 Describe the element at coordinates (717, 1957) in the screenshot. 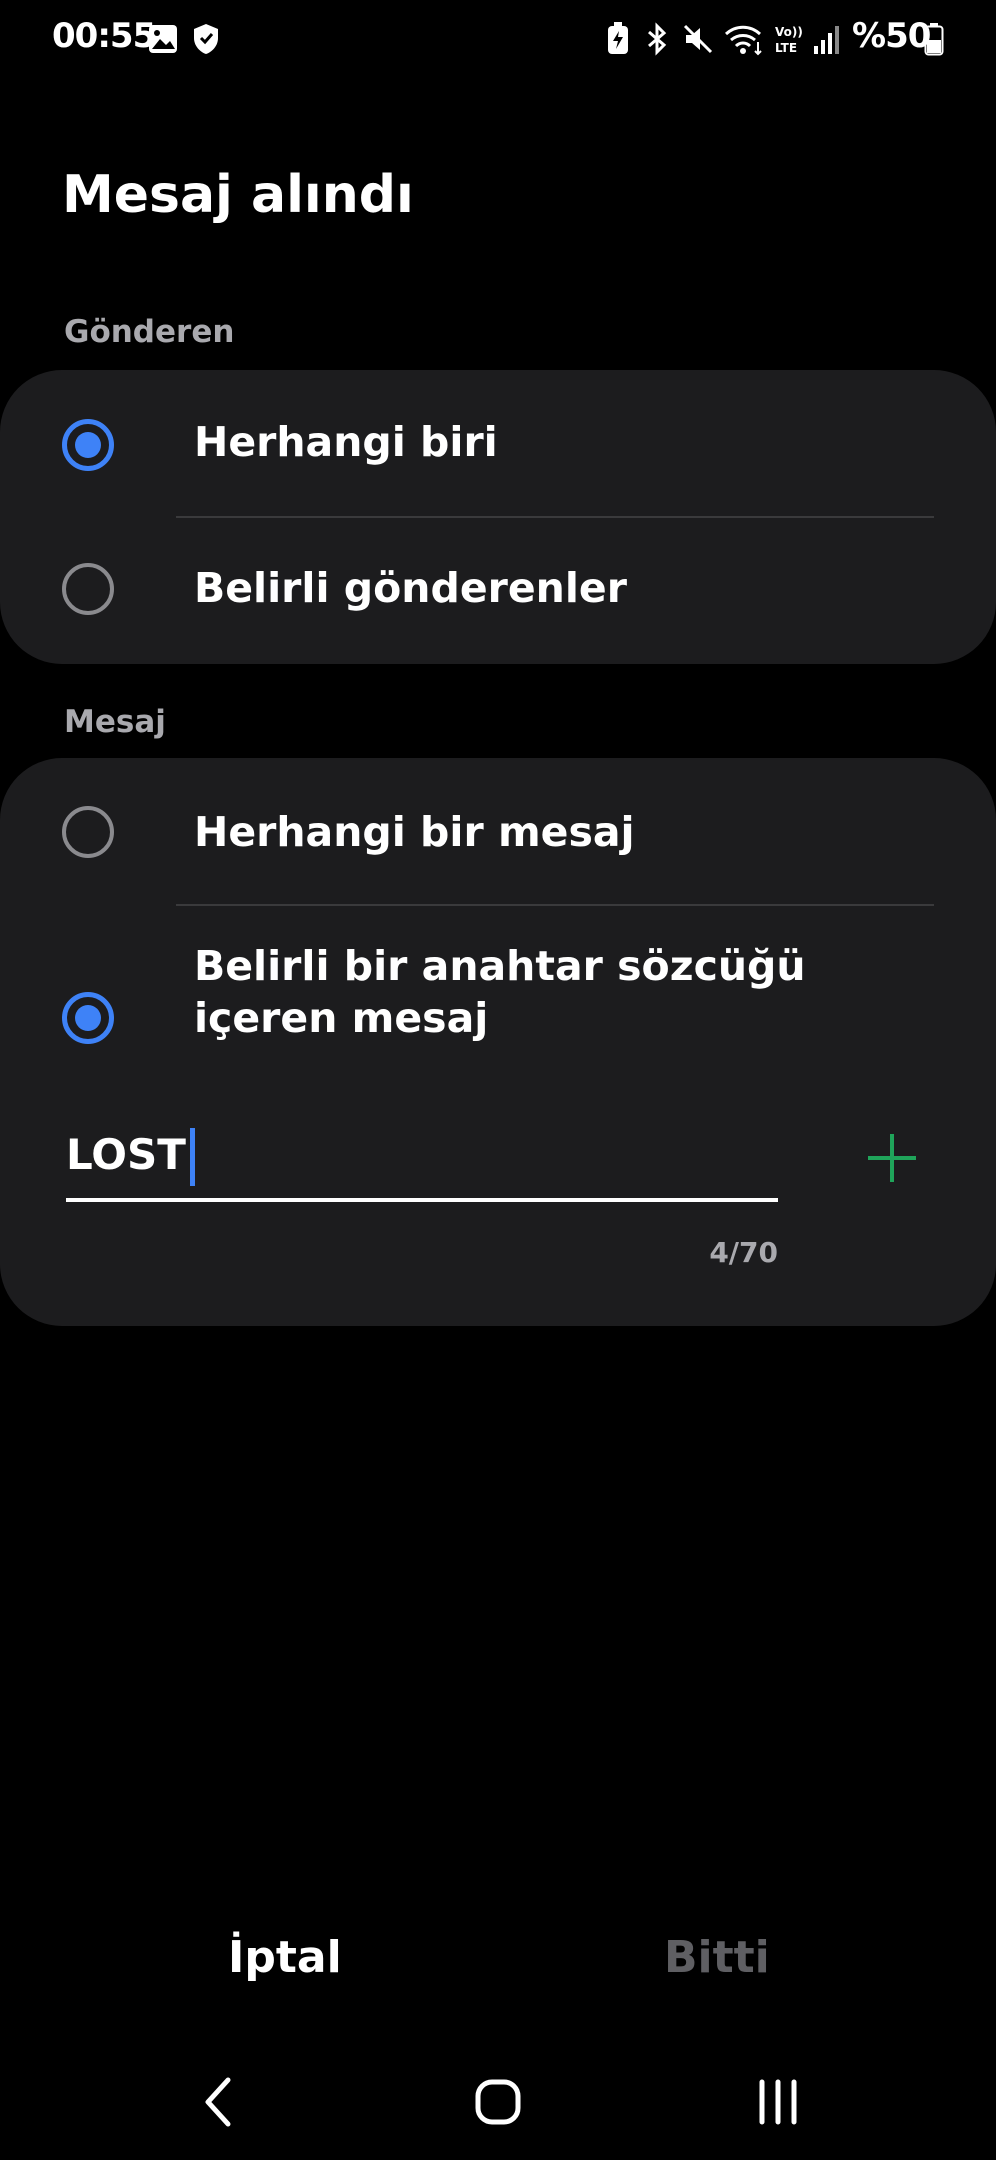

I see `done-button: Bitti` at that location.